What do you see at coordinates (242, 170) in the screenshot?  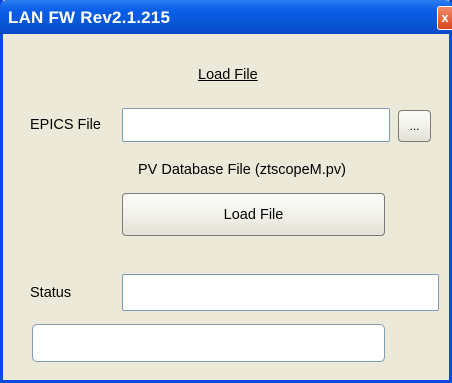 I see `pv-database-hint: PV Database File (ztscopeM.pv)` at bounding box center [242, 170].